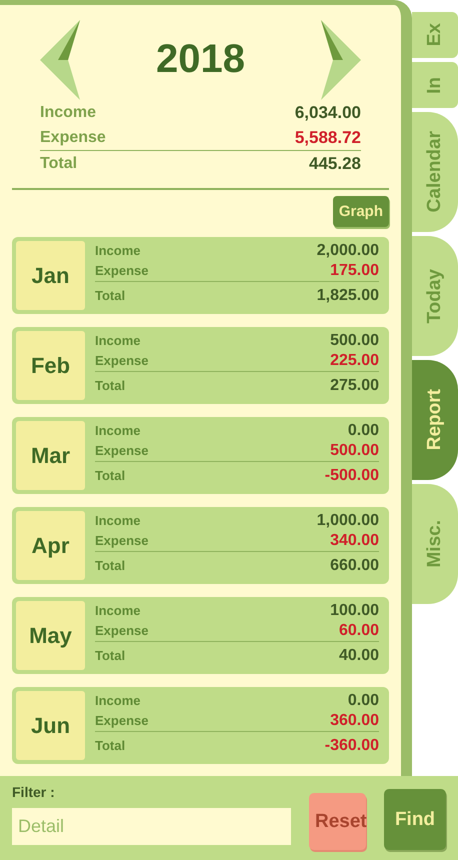  I want to click on month-card: Mar Income 0.00 Expense 500.00 Total -500.00, so click(200, 455).